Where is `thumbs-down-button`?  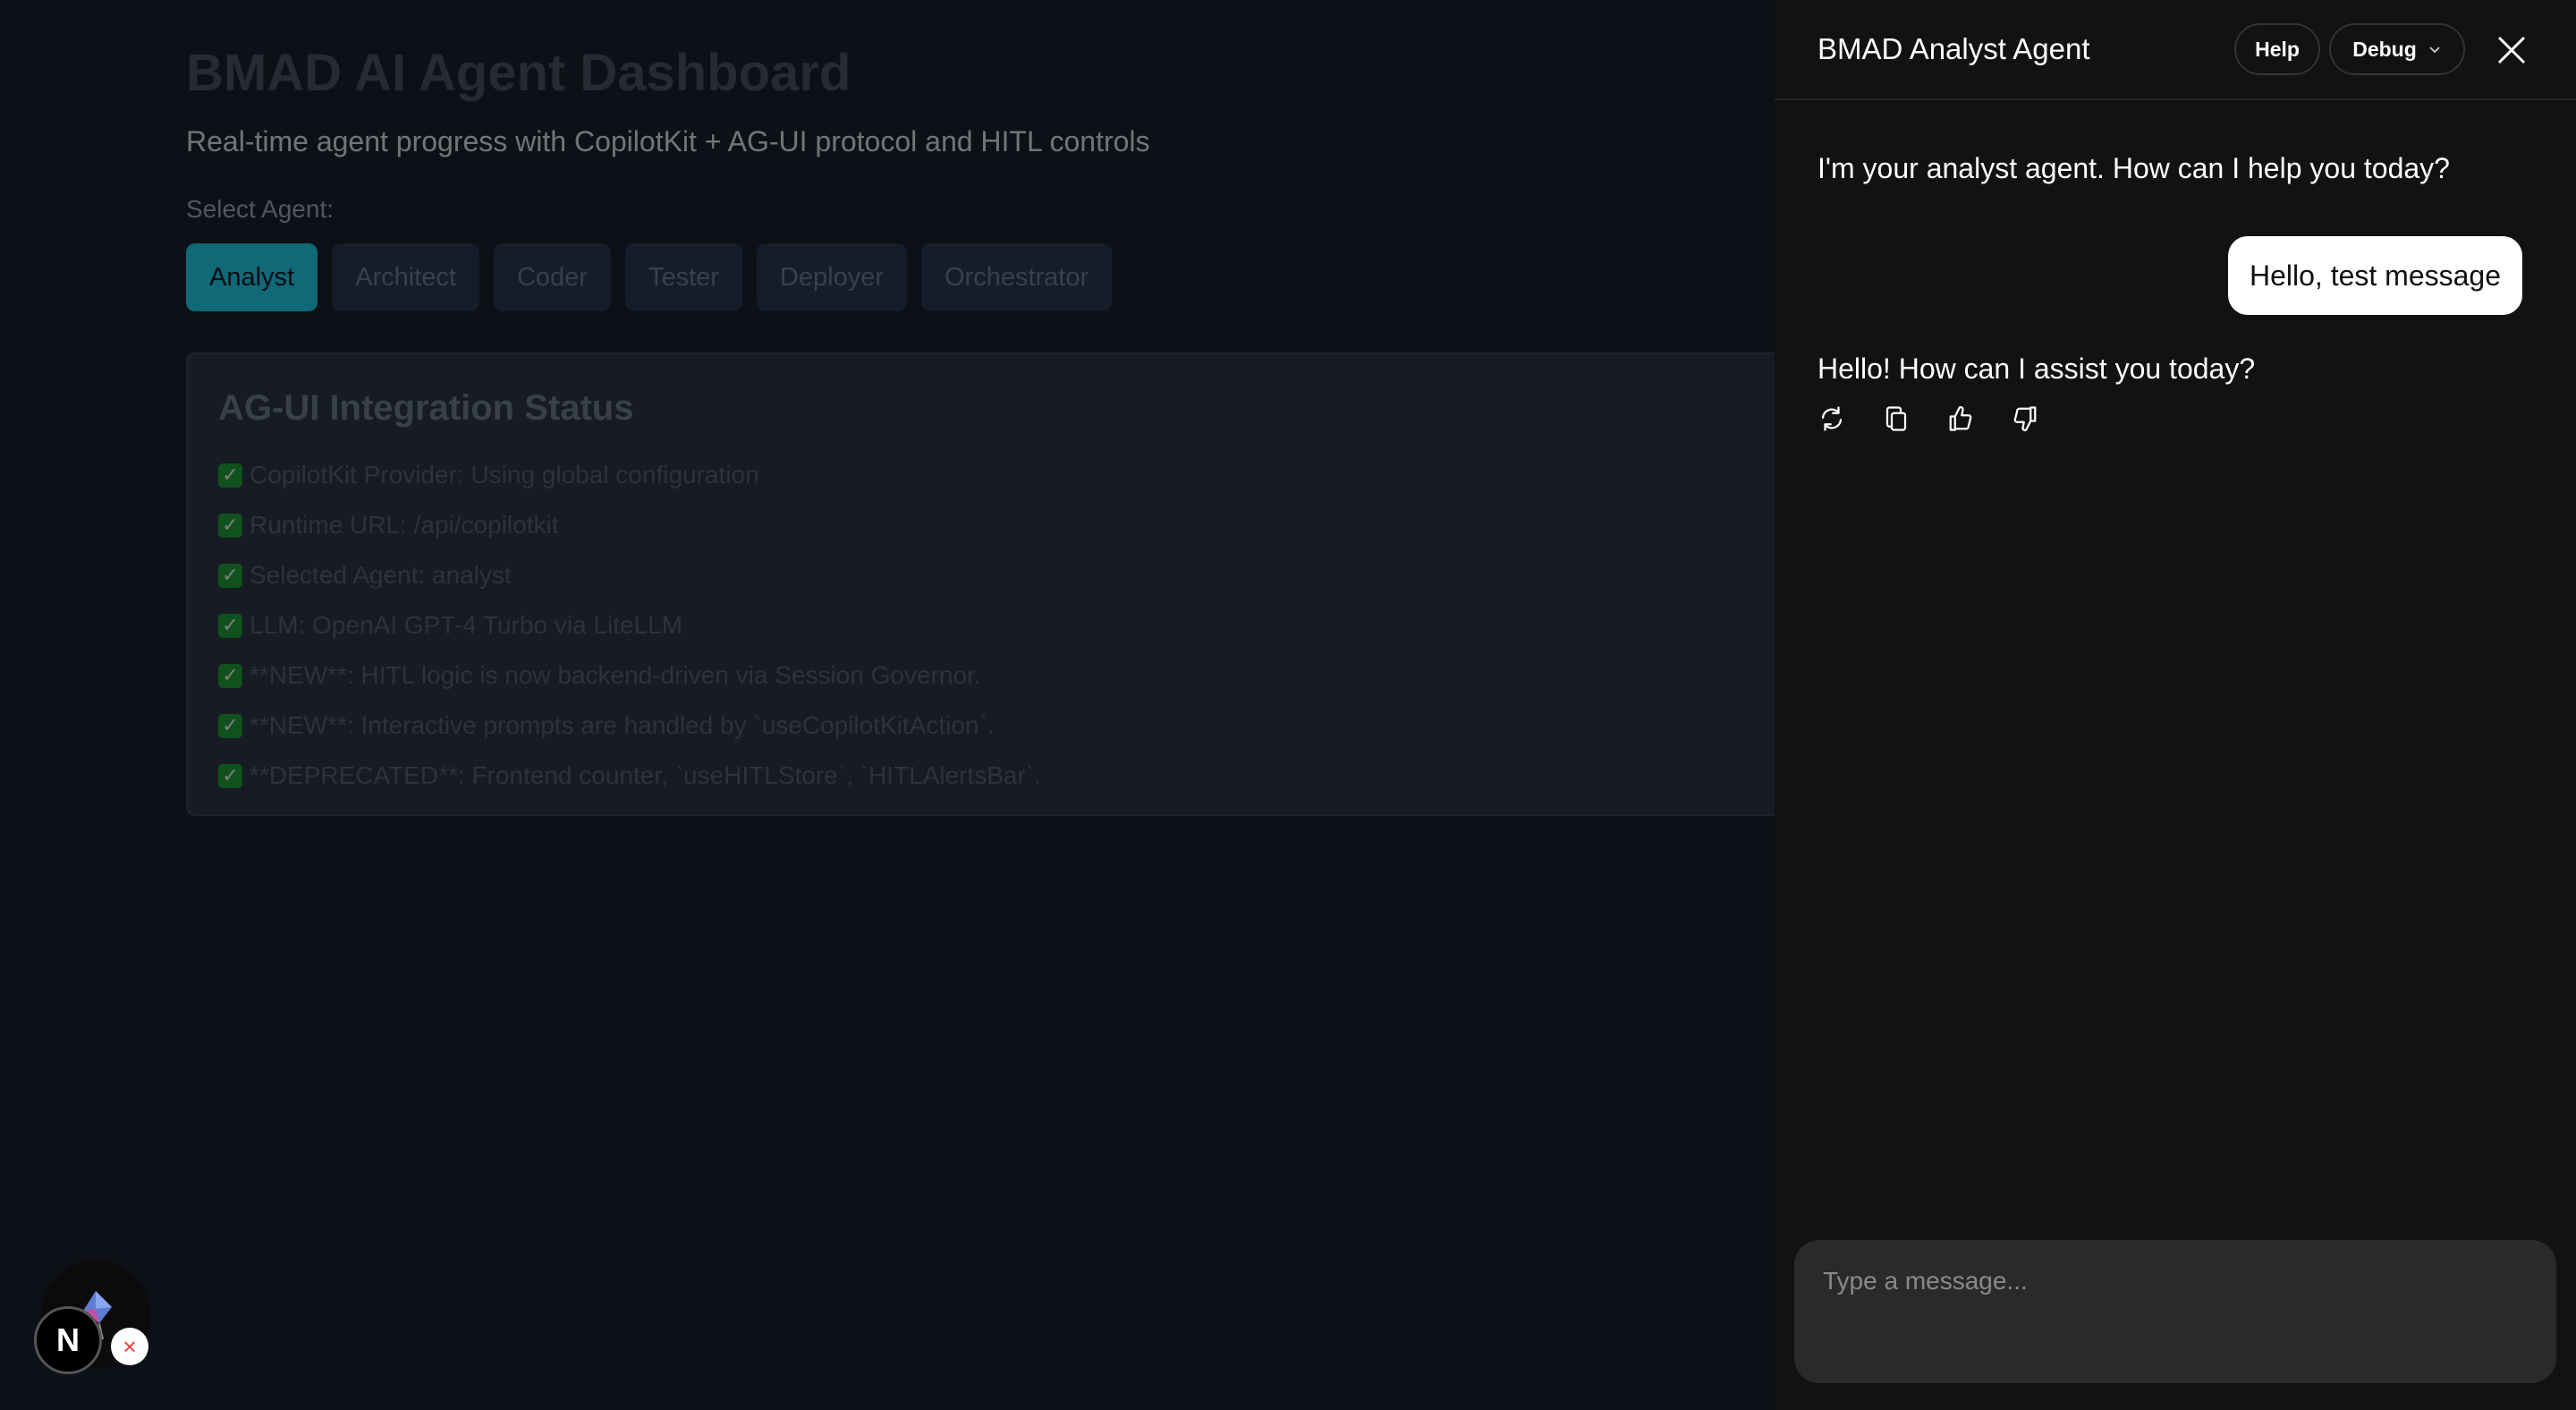
thumbs-down-button is located at coordinates (2025, 419).